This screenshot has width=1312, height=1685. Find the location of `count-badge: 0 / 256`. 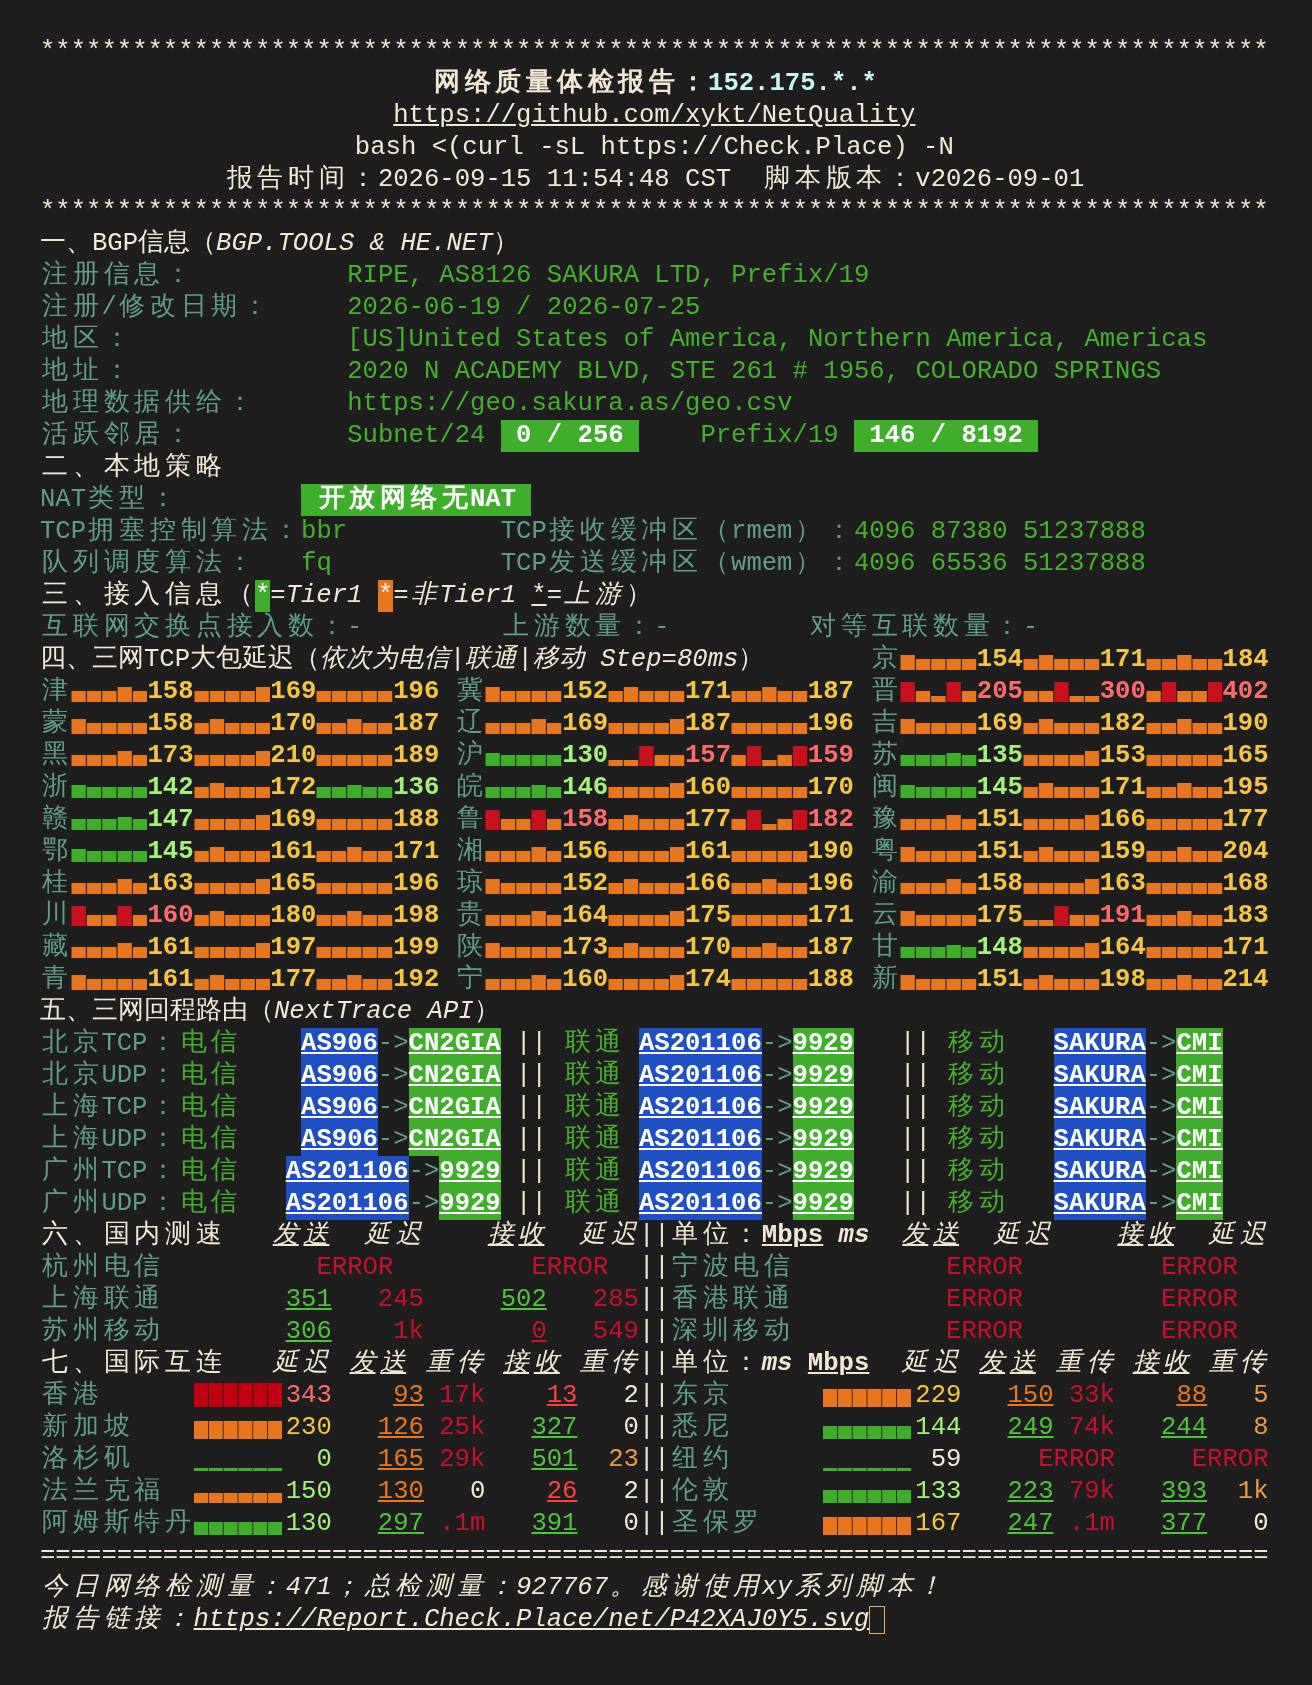

count-badge: 0 / 256 is located at coordinates (569, 436).